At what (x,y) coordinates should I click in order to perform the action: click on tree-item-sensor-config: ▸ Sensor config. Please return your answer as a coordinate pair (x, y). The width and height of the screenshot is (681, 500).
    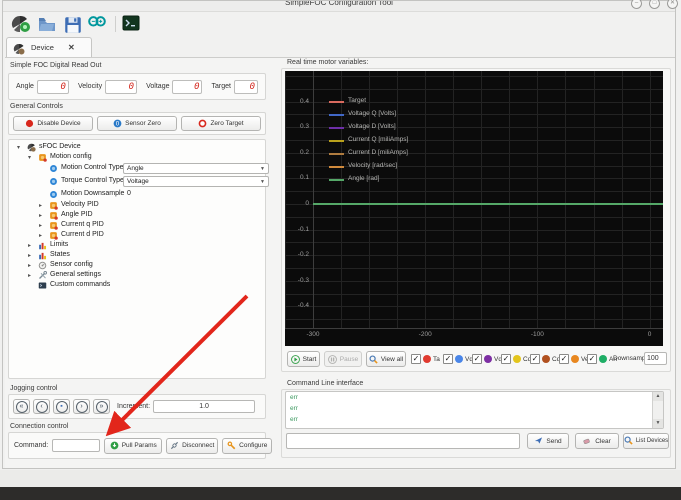
    Looking at the image, I should click on (137, 266).